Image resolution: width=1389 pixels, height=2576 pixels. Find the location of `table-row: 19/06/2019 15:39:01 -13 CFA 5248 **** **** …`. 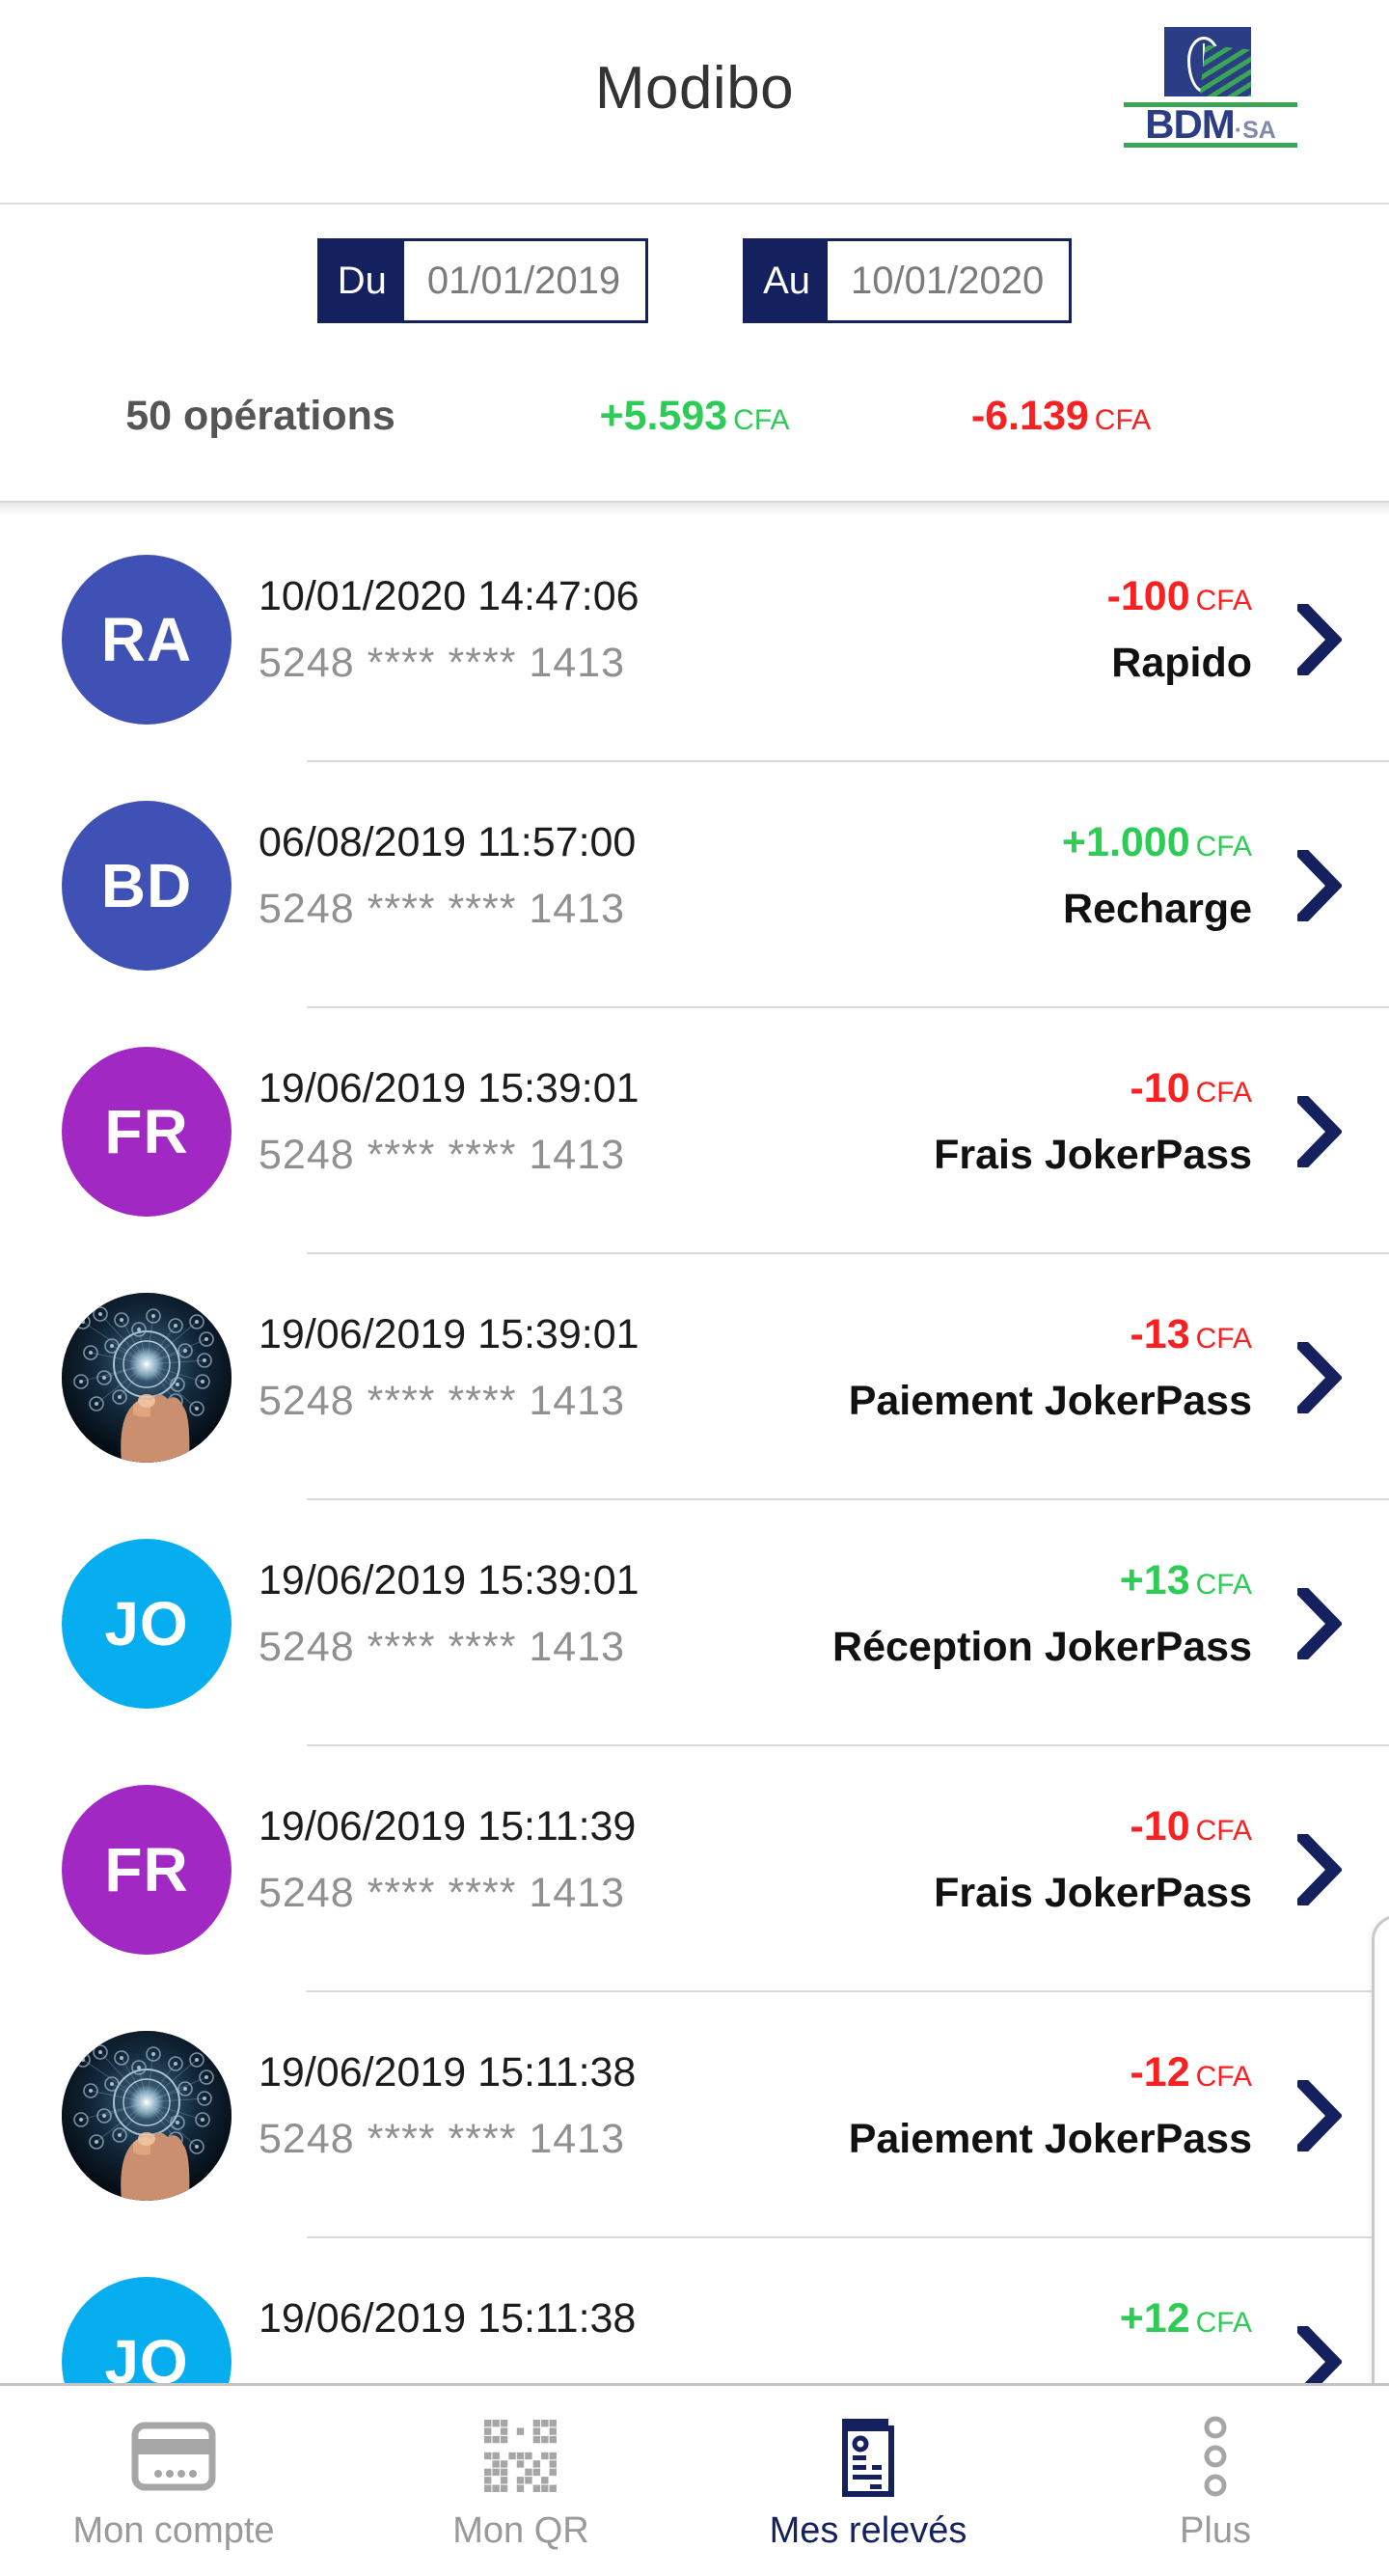

table-row: 19/06/2019 15:39:01 -13 CFA 5248 **** **** … is located at coordinates (695, 1377).